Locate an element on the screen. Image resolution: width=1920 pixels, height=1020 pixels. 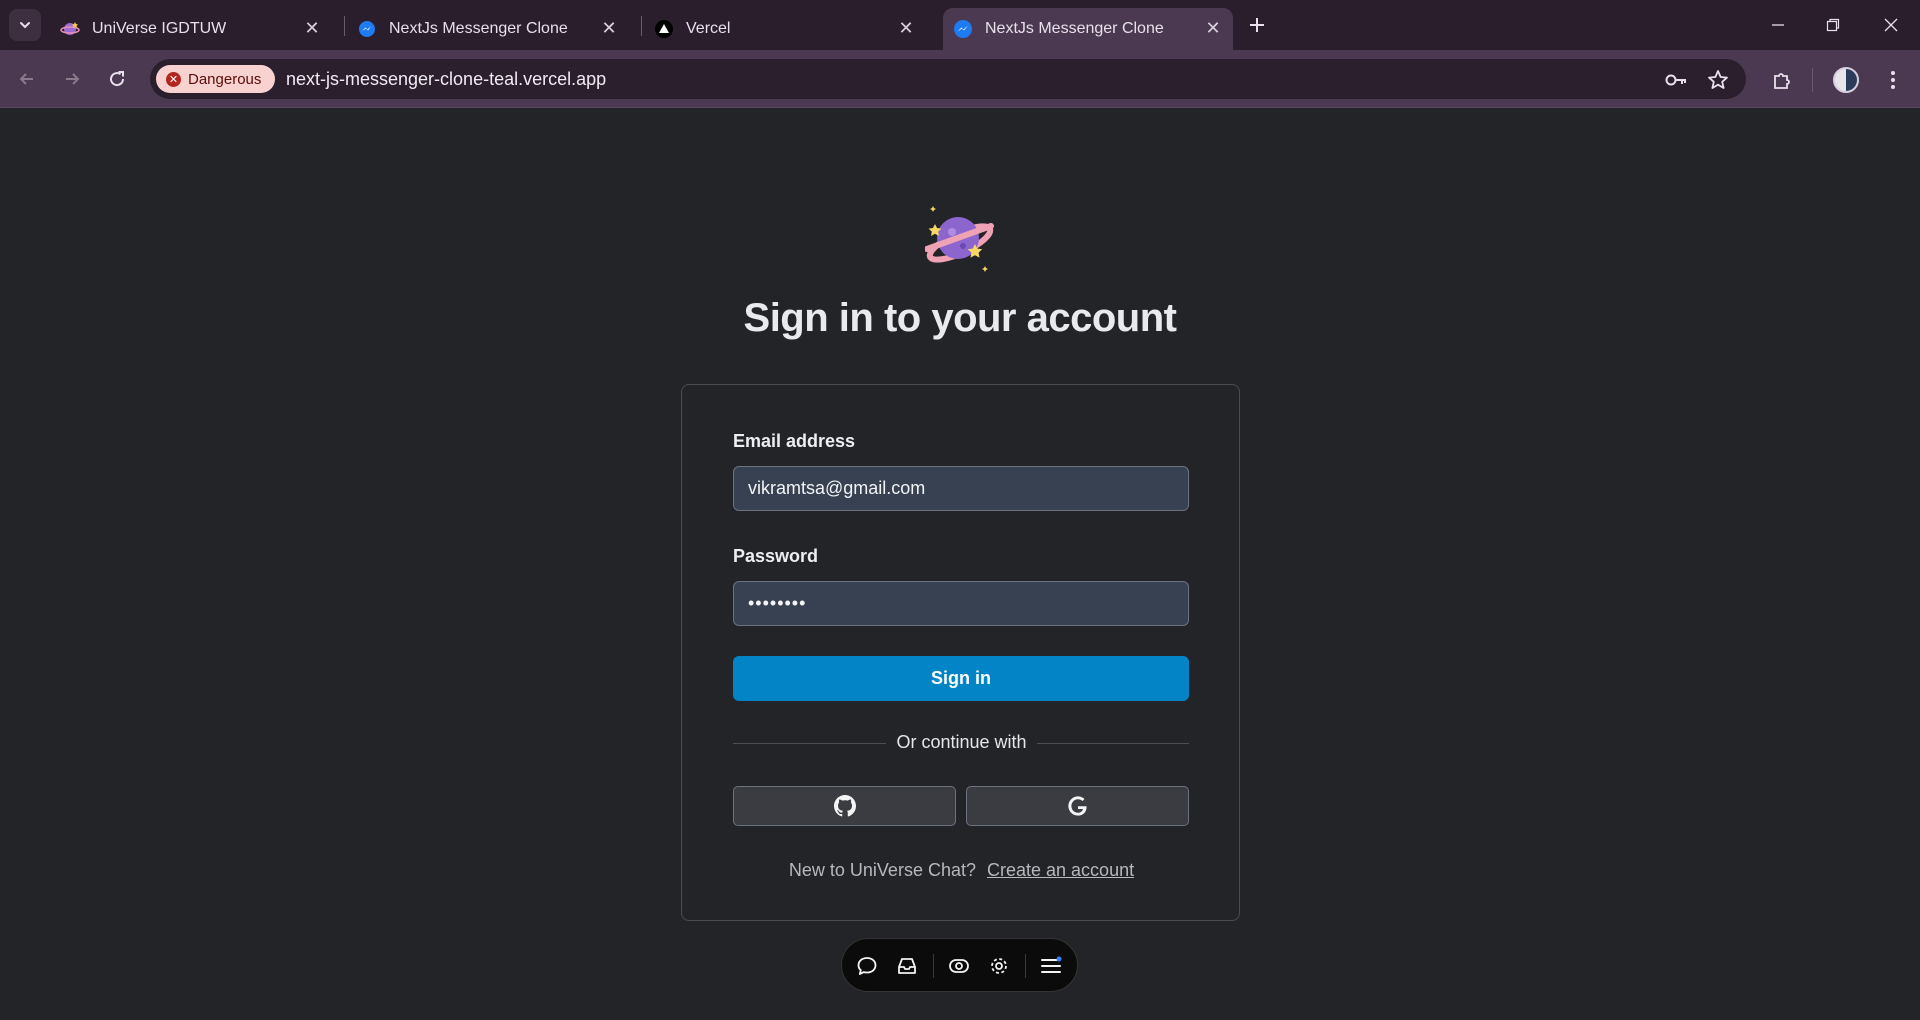
avatar is located at coordinates (1846, 80).